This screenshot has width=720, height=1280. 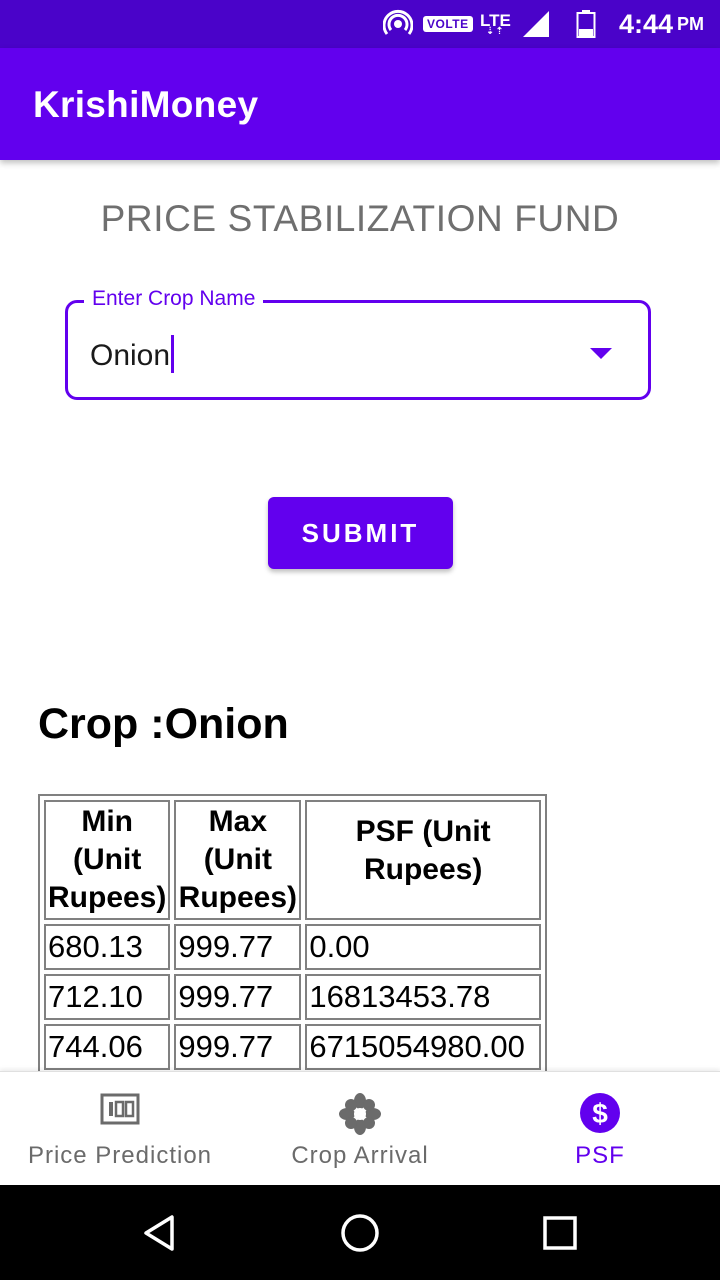 I want to click on col-header-max: Max (Unit Rupees), so click(x=238, y=860).